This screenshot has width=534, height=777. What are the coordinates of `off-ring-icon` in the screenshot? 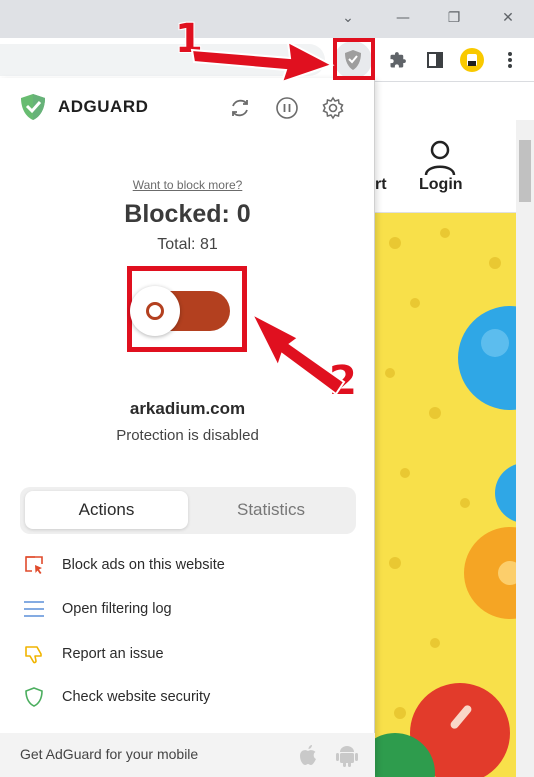 It's located at (155, 311).